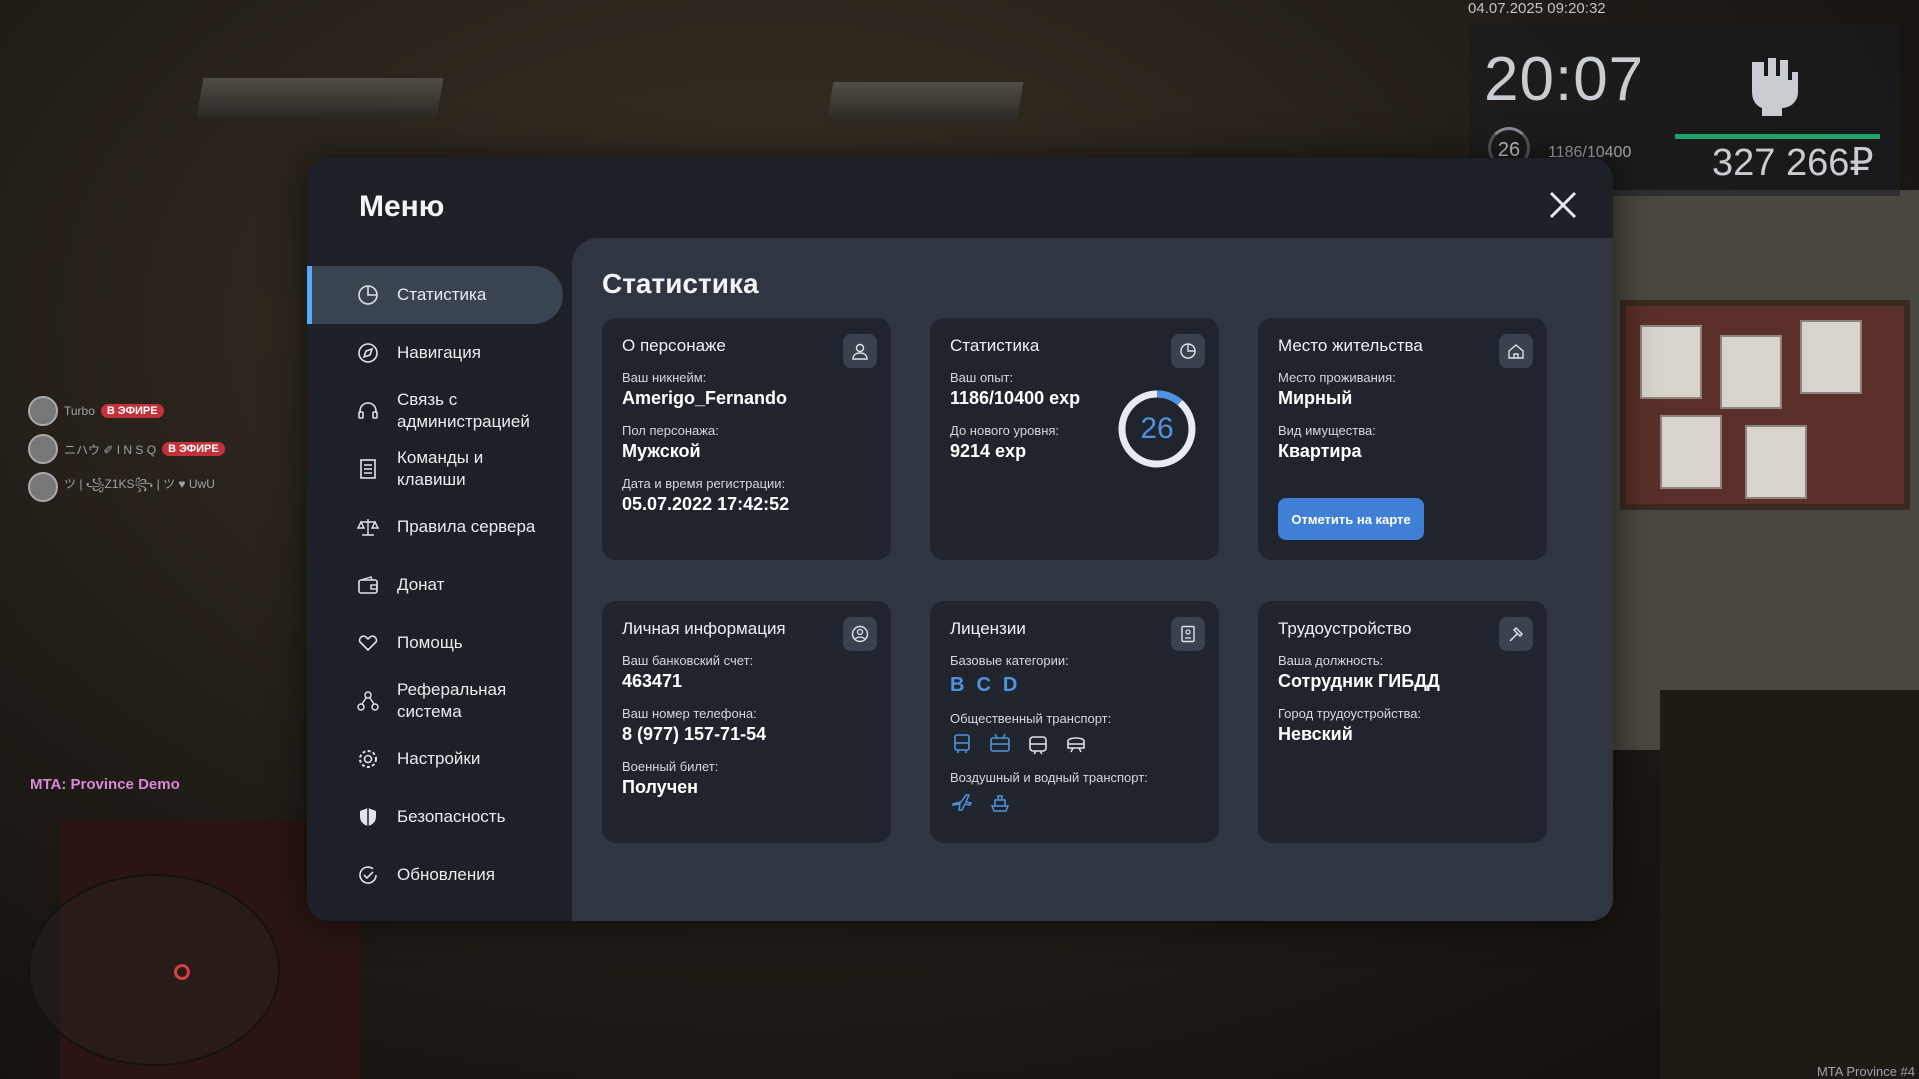 The width and height of the screenshot is (1919, 1079). What do you see at coordinates (1777, 136) in the screenshot?
I see `hud-health-bar` at bounding box center [1777, 136].